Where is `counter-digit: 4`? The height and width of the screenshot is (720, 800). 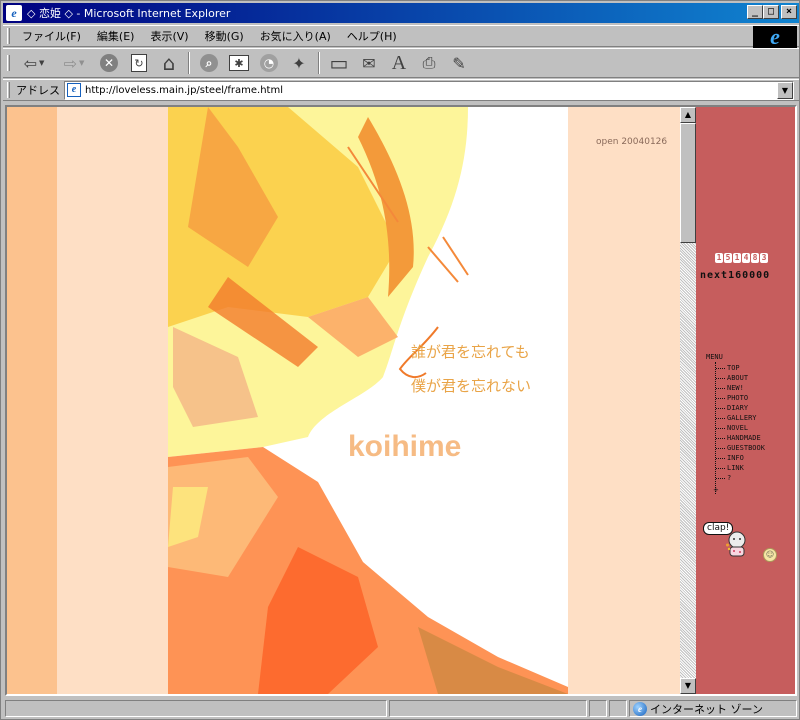
counter-digit: 4 is located at coordinates (746, 258).